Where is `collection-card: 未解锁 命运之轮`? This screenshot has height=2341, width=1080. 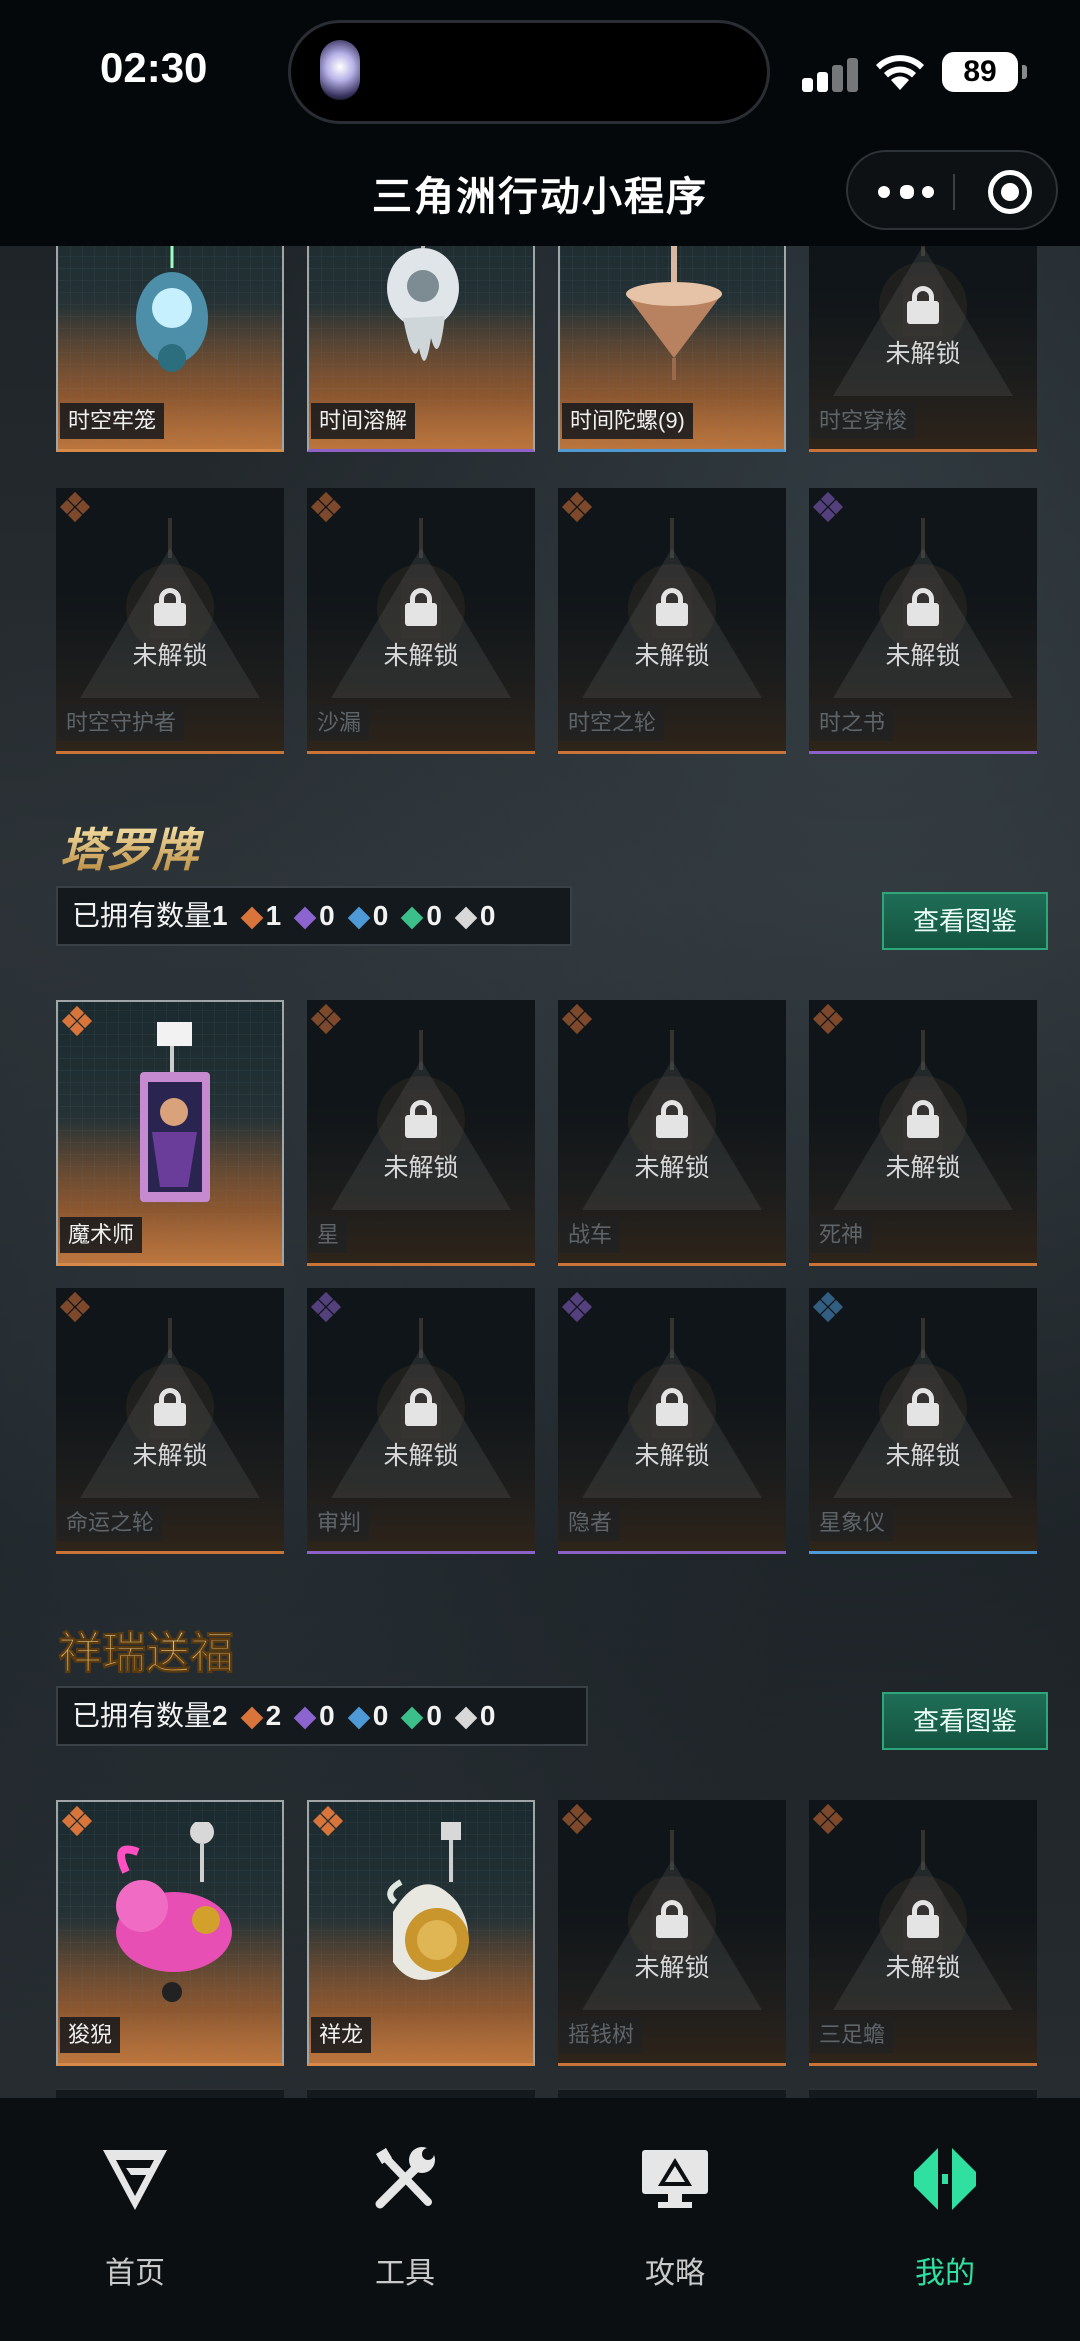
collection-card: 未解锁 命运之轮 is located at coordinates (170, 1421).